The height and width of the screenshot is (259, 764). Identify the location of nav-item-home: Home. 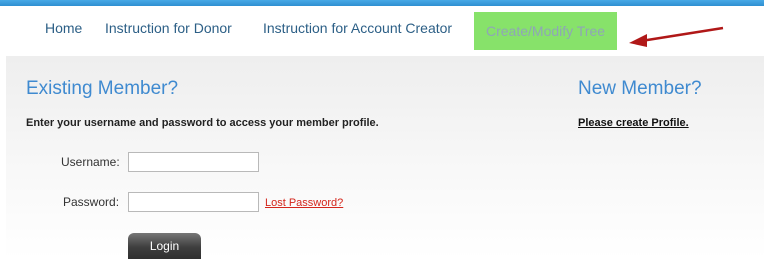
(63, 28).